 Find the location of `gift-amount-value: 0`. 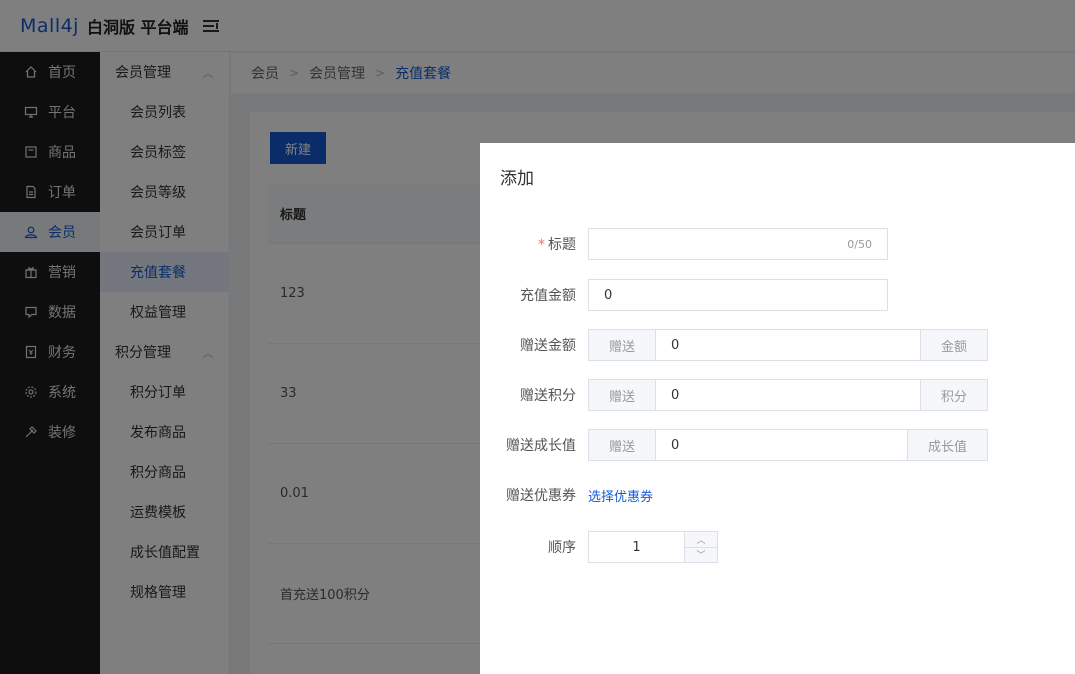

gift-amount-value: 0 is located at coordinates (675, 345).